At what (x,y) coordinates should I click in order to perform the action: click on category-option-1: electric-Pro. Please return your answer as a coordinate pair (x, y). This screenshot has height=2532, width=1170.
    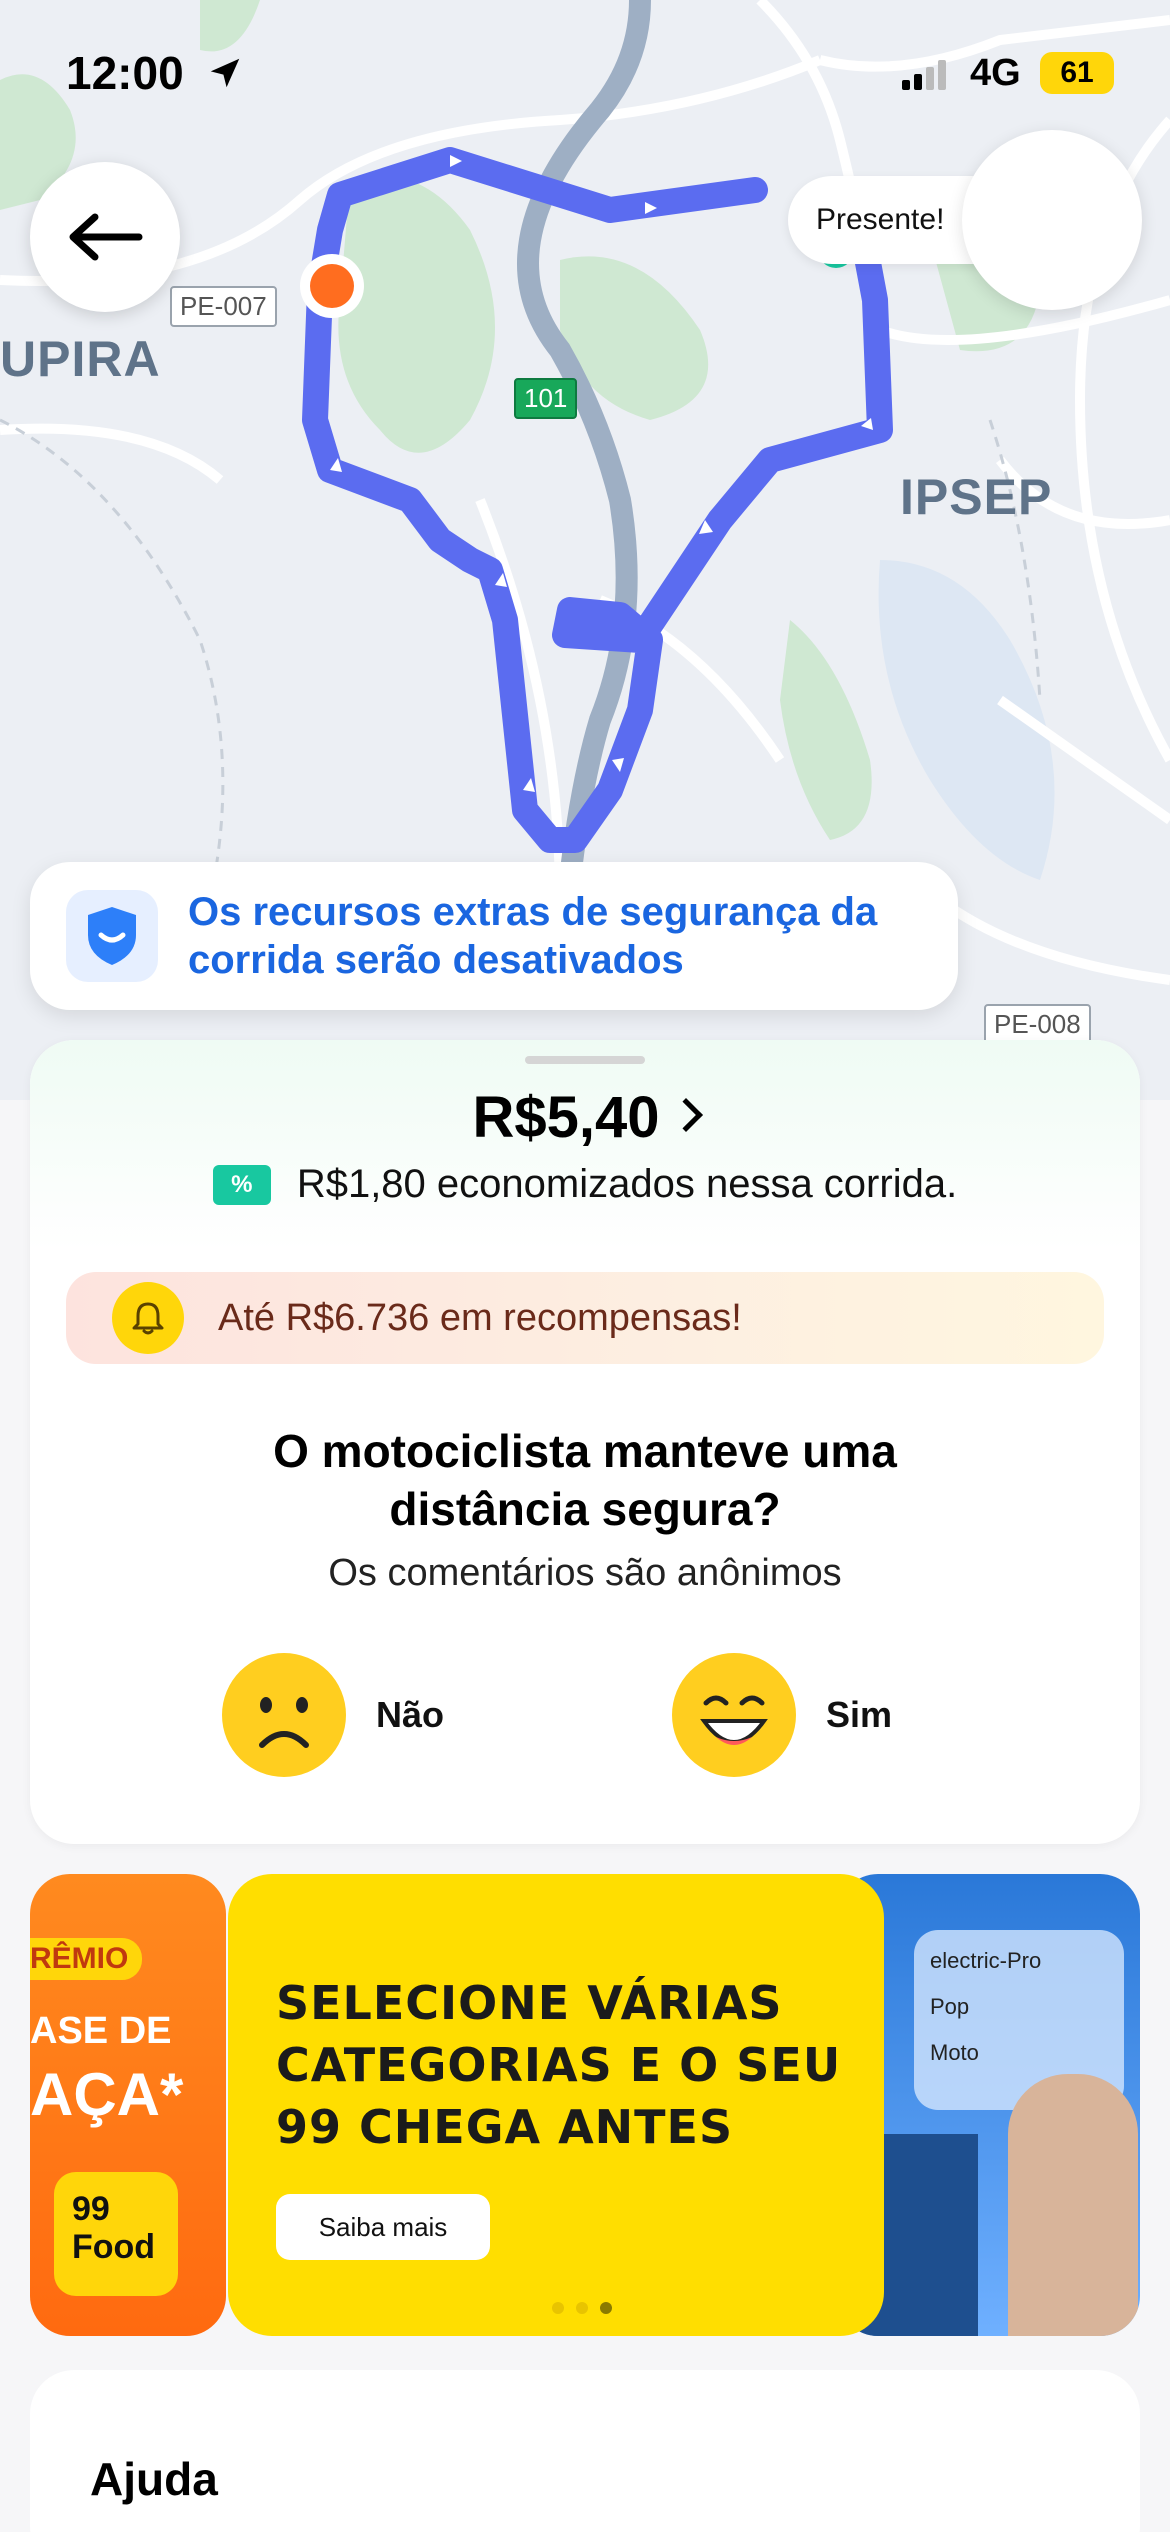
    Looking at the image, I should click on (986, 1960).